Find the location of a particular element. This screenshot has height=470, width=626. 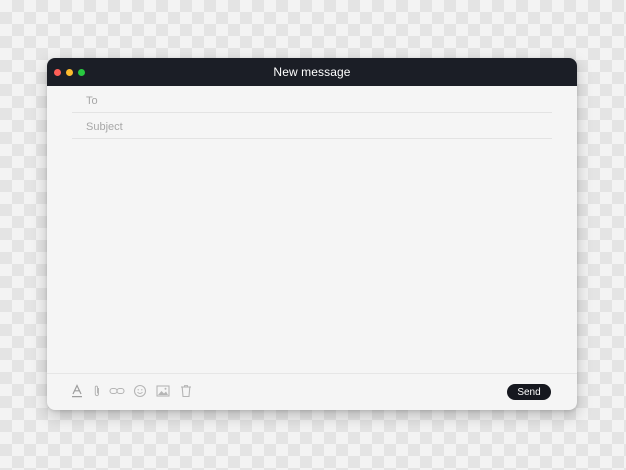

subject-input is located at coordinates (312, 125).